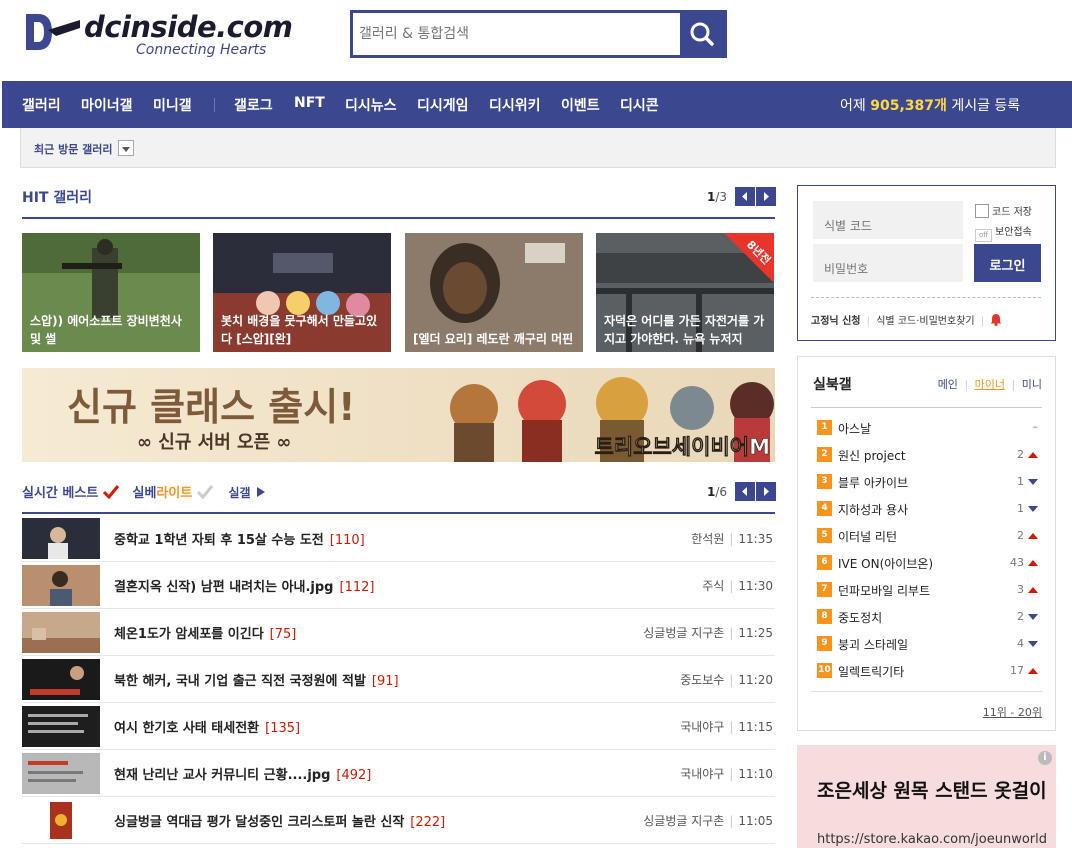 The image size is (1072, 848). Describe the element at coordinates (929, 428) in the screenshot. I see `ranking-item: 1 아스날 –` at that location.